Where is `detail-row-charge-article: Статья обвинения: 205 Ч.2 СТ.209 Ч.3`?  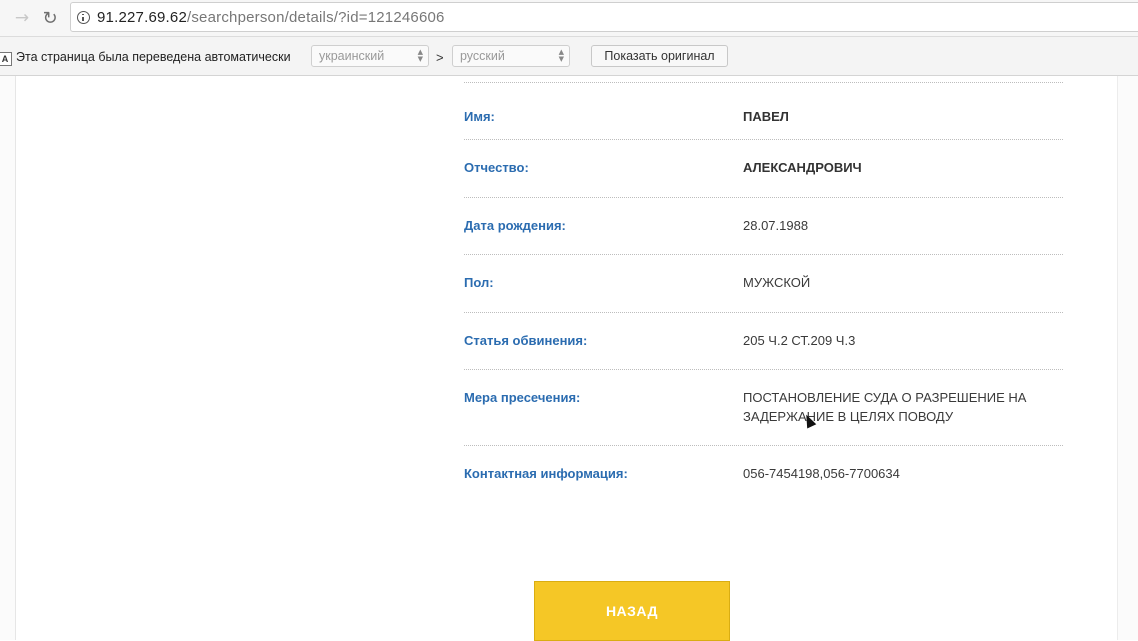
detail-row-charge-article: Статья обвинения: 205 Ч.2 СТ.209 Ч.3 is located at coordinates (763, 341).